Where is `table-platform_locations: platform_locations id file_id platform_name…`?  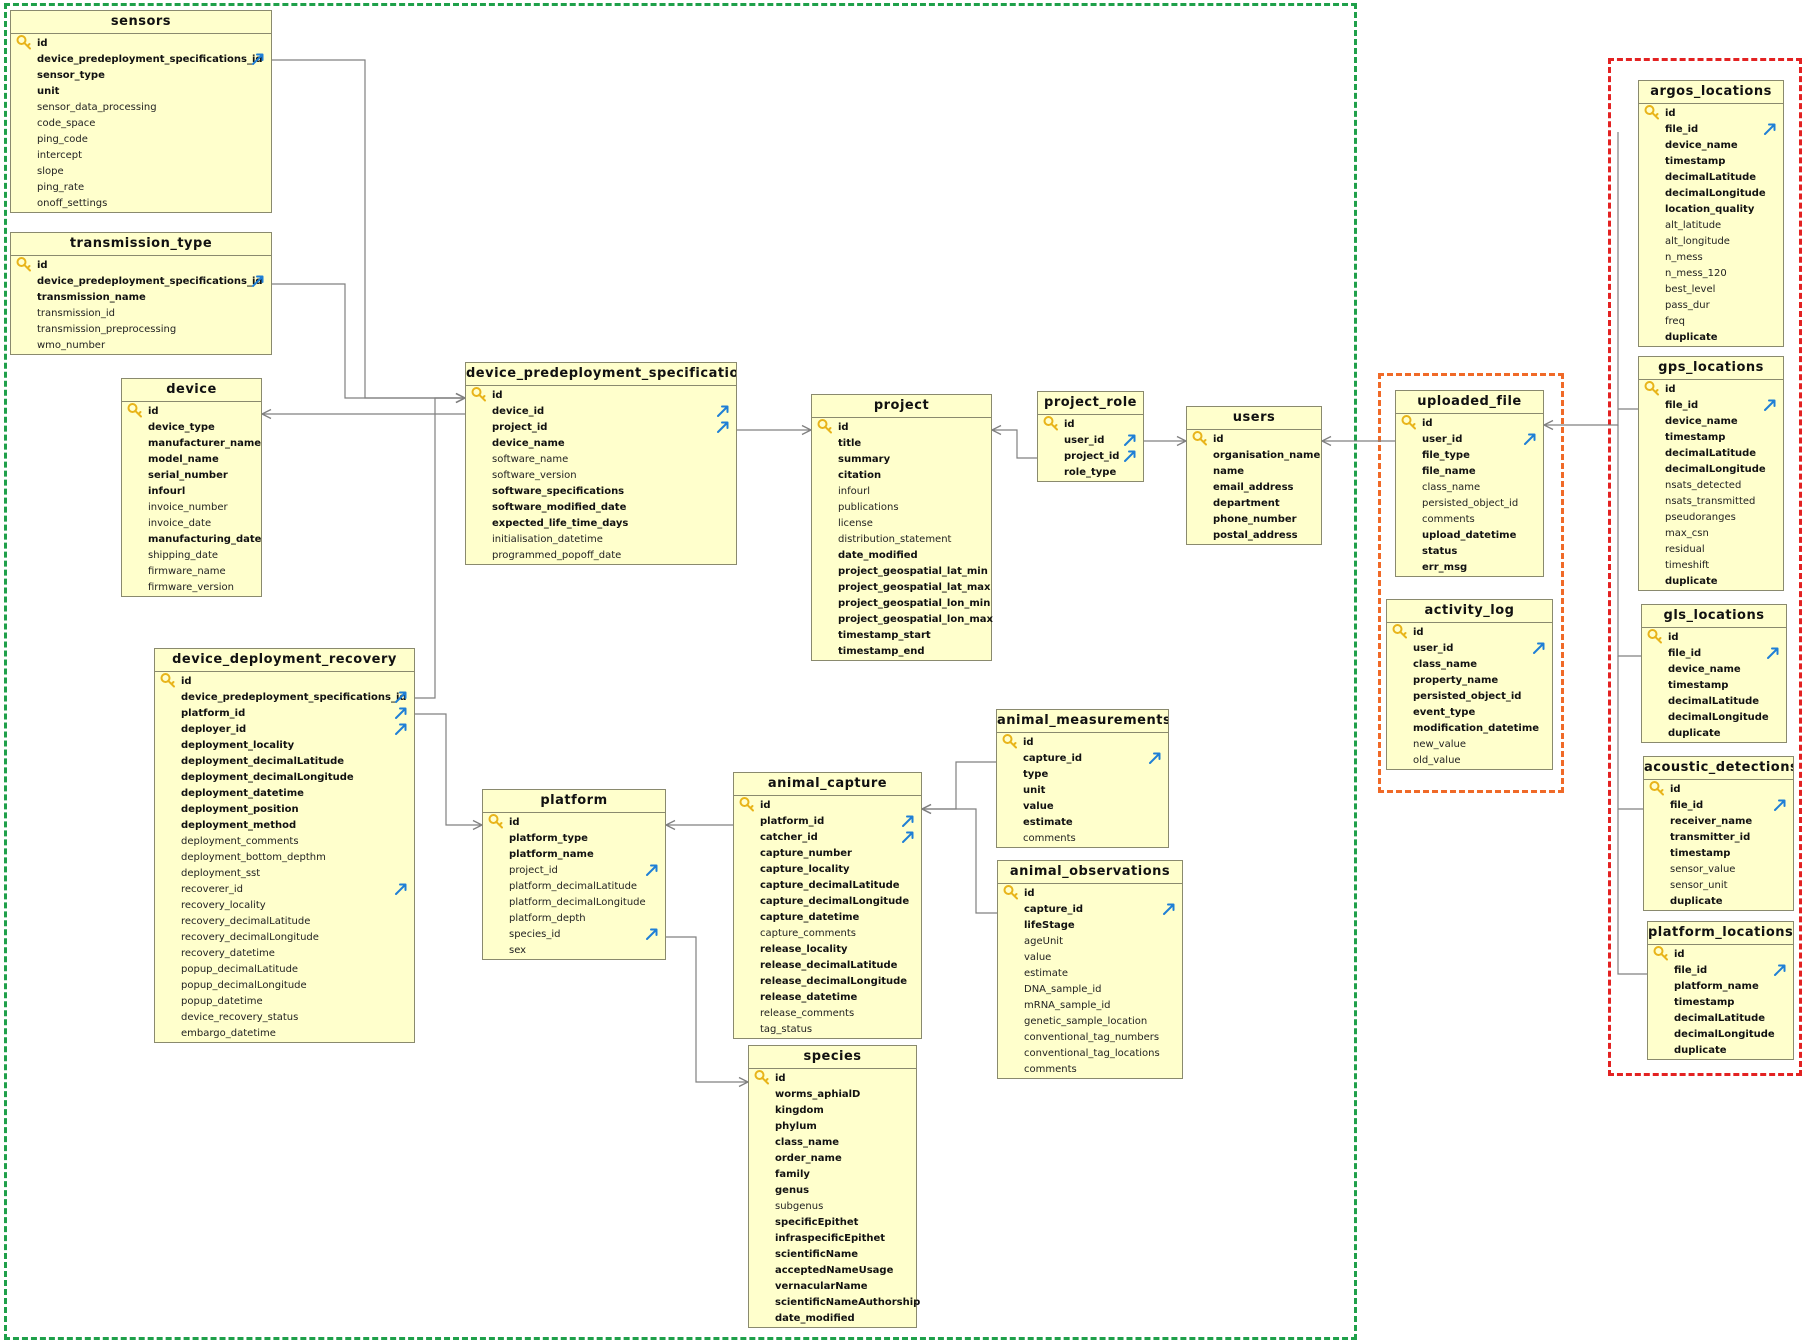 table-platform_locations: platform_locations id file_id platform_name… is located at coordinates (1720, 990).